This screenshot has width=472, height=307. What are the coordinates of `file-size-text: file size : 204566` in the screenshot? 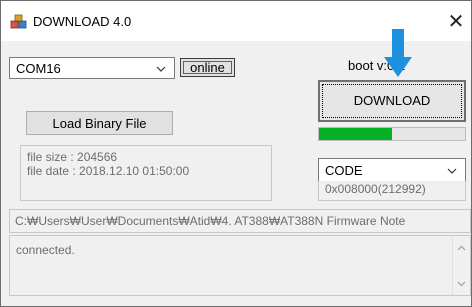 It's located at (72, 157).